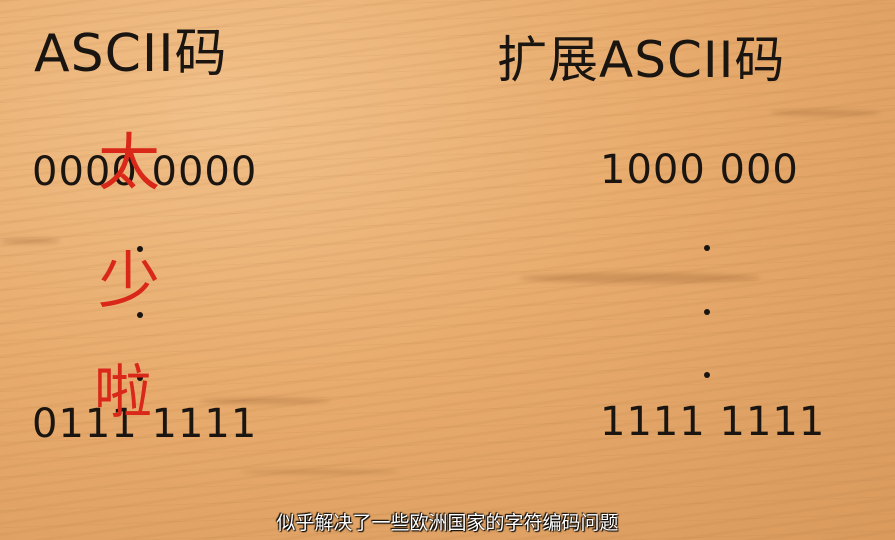  What do you see at coordinates (129, 280) in the screenshot?
I see `annotation-char-2: 少` at bounding box center [129, 280].